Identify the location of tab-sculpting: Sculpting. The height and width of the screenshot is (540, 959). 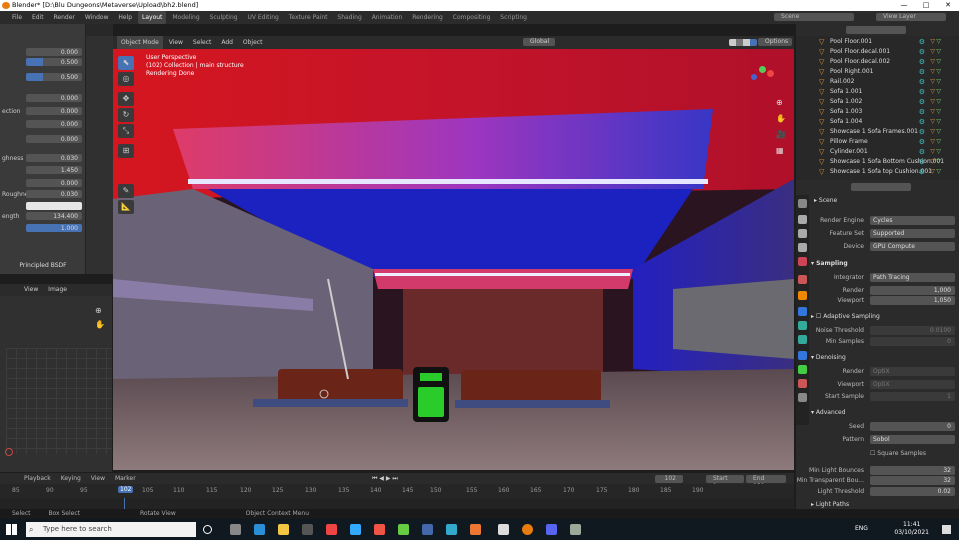
(224, 17).